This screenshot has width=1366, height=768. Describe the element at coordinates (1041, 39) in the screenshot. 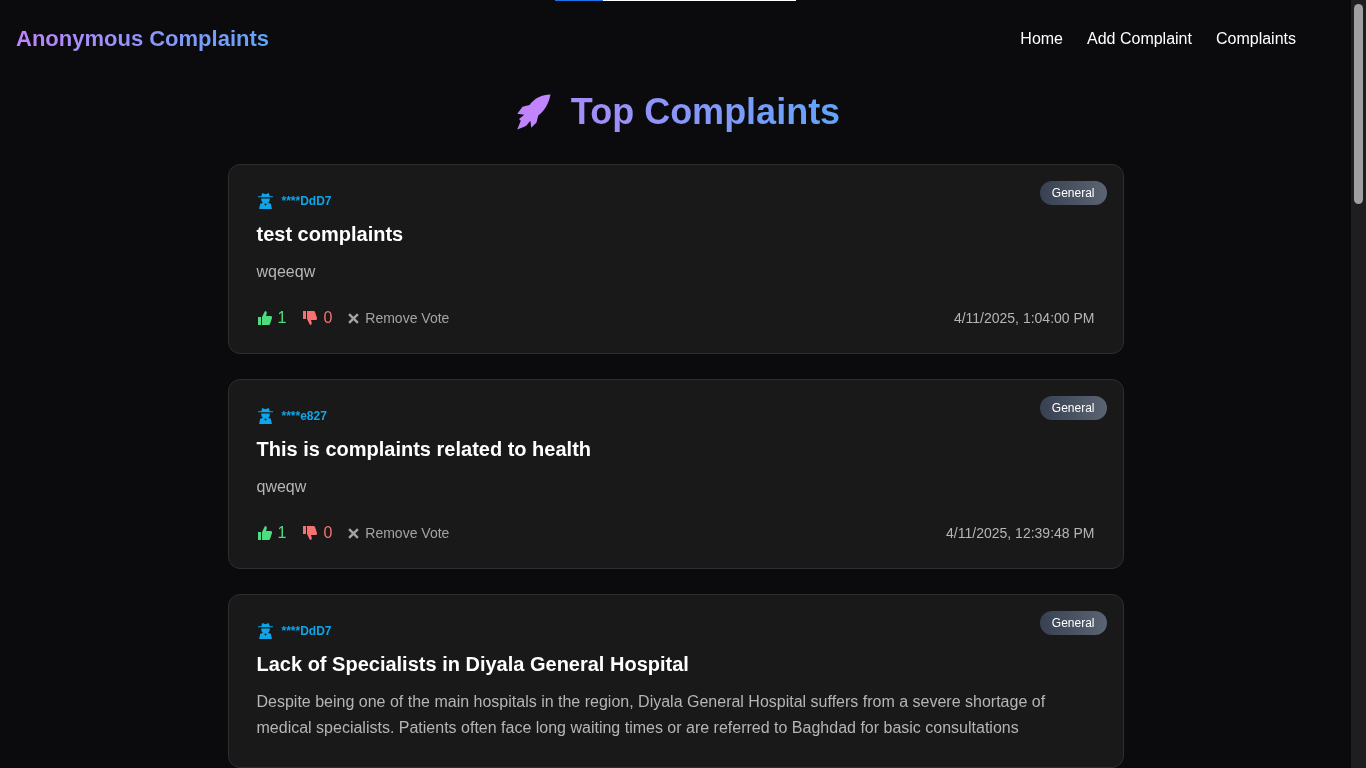

I see `nav-link: Home` at that location.